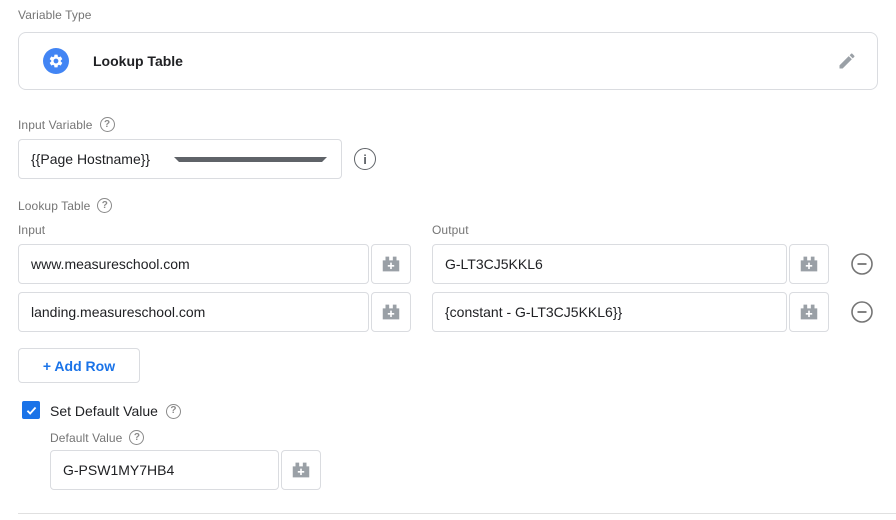  Describe the element at coordinates (65, 205) in the screenshot. I see `lookup-table-label: Lookup Table ?` at that location.